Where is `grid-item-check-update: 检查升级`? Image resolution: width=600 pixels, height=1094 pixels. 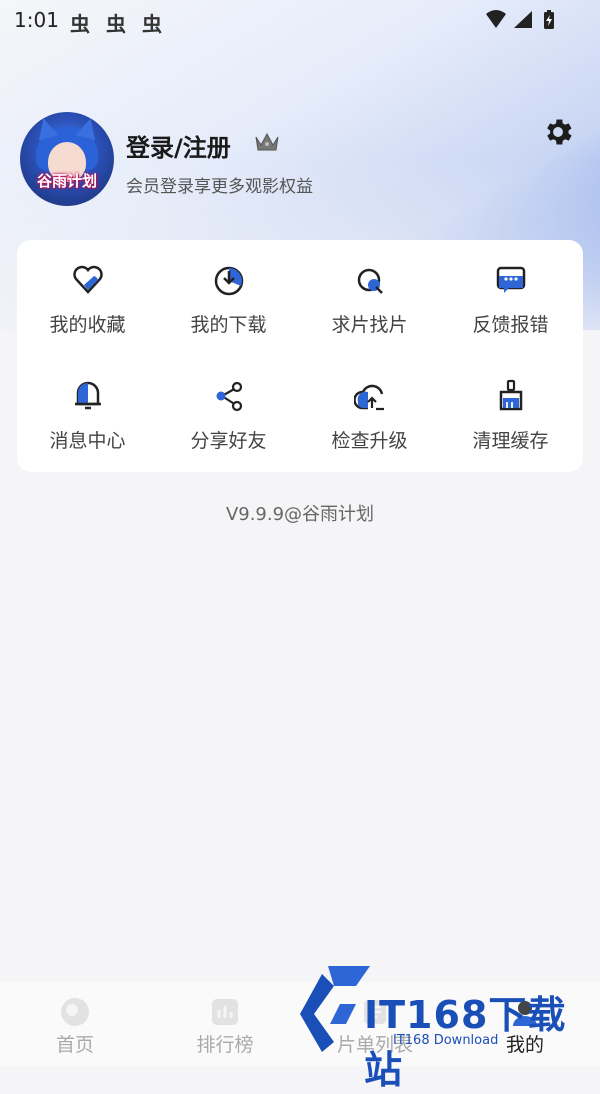 grid-item-check-update: 检查升级 is located at coordinates (369, 414).